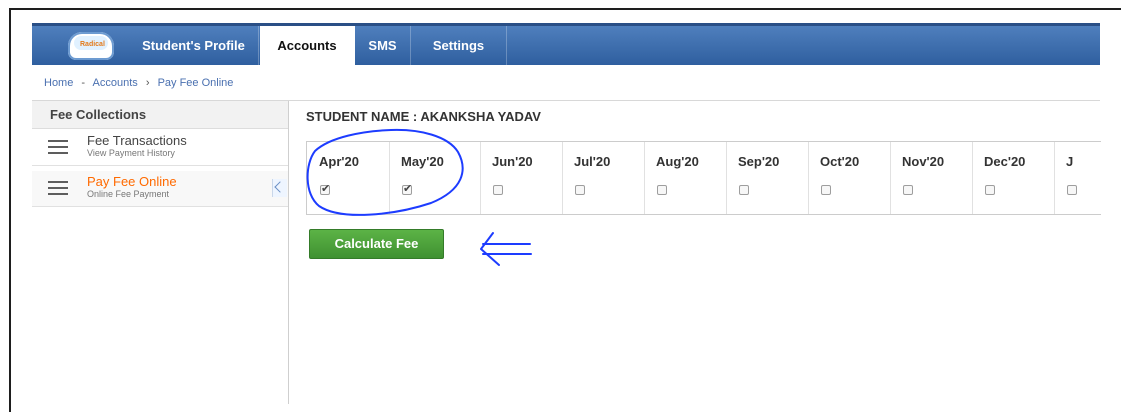 The image size is (1122, 412). What do you see at coordinates (767, 178) in the screenshot?
I see `month-sep-20: Sep'20` at bounding box center [767, 178].